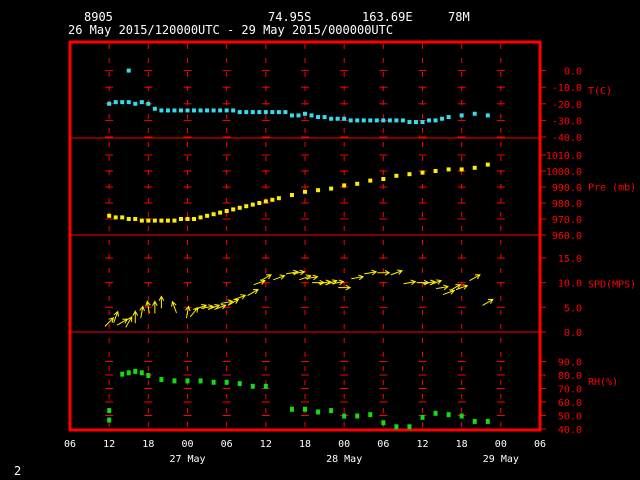  Describe the element at coordinates (266, 444) in the screenshot. I see `x-tick-label: 12` at that location.